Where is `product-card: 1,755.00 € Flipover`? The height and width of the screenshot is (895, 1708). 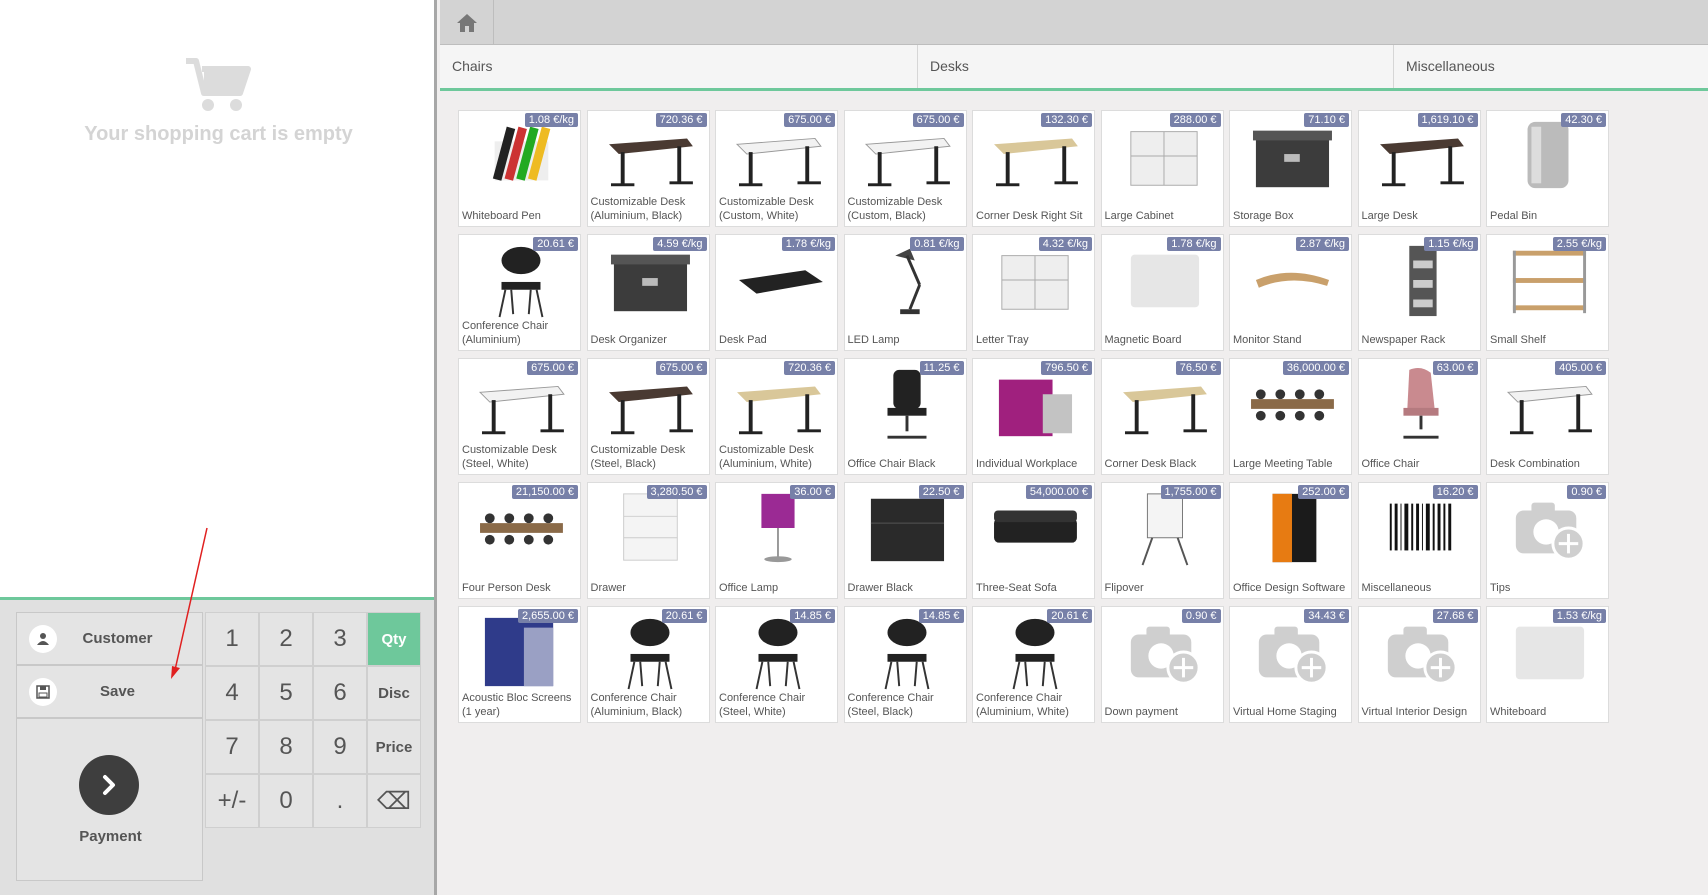
product-card: 1,755.00 € Flipover is located at coordinates (1162, 540).